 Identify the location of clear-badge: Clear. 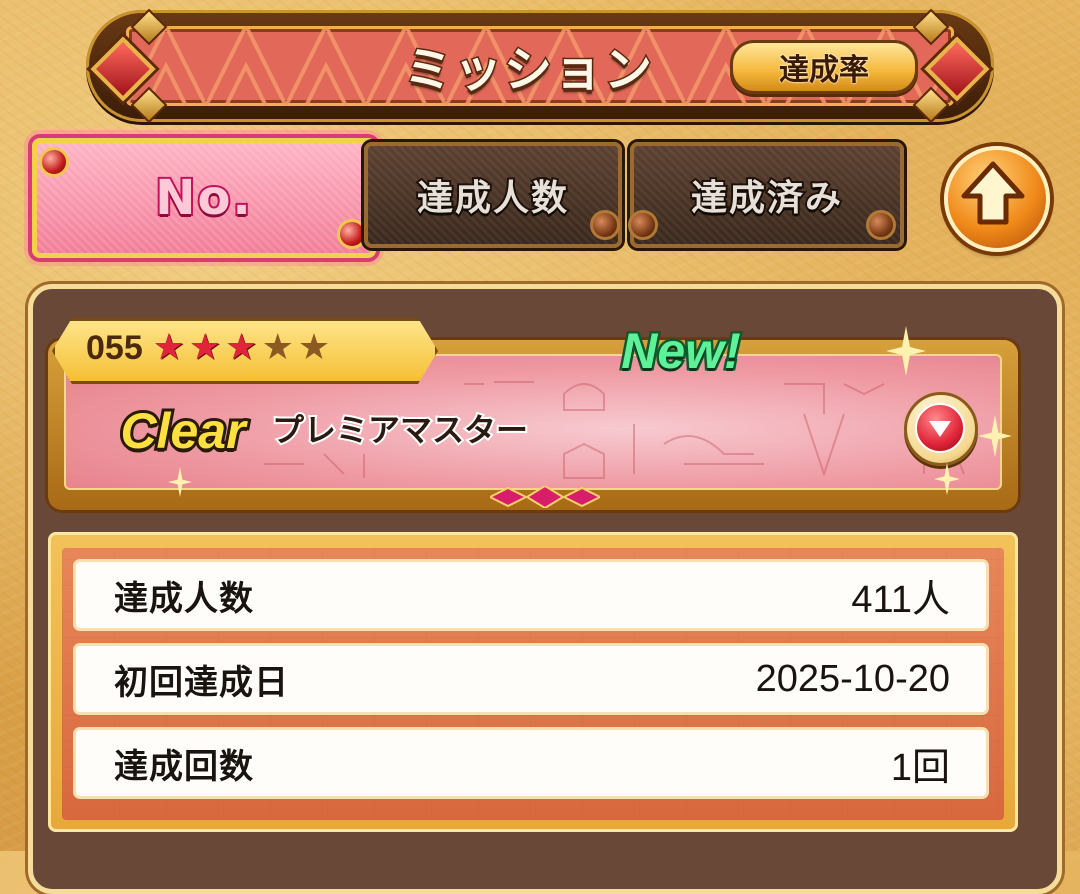
(182, 431).